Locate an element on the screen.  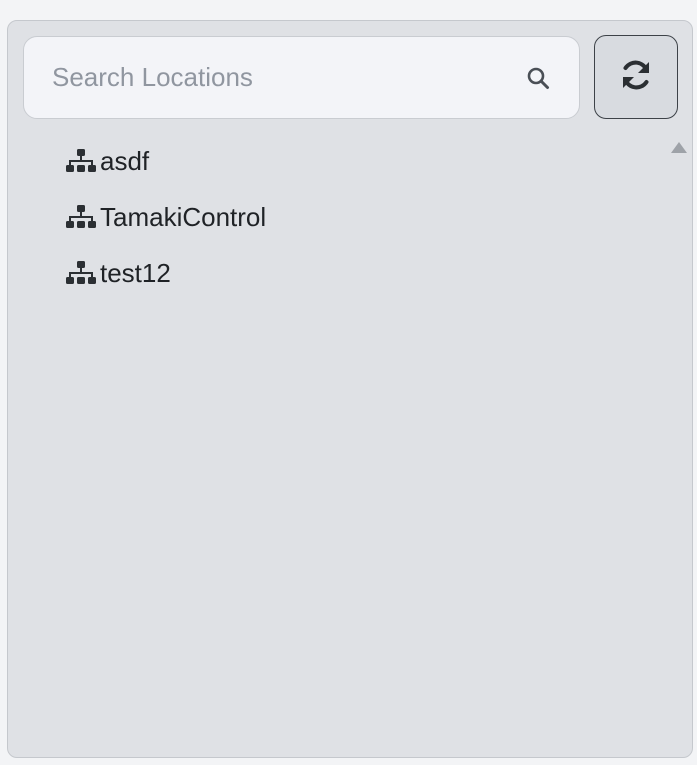
search-icon is located at coordinates (538, 78).